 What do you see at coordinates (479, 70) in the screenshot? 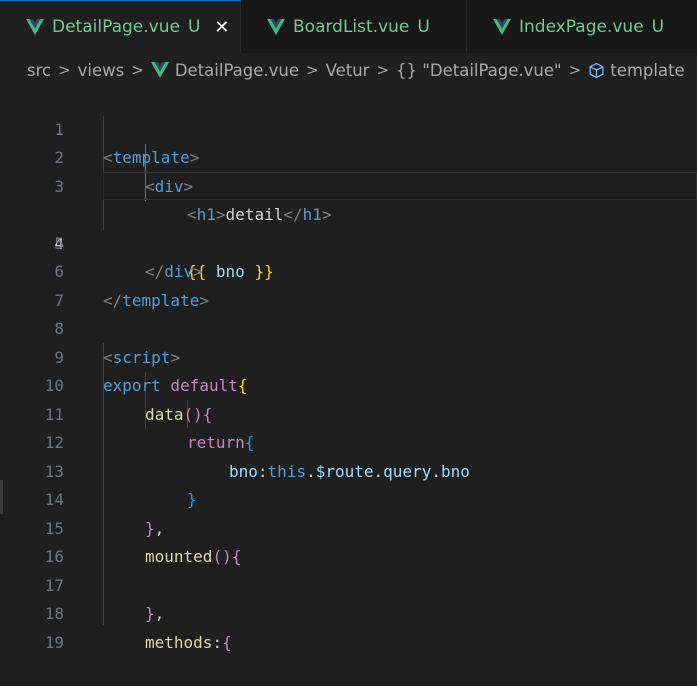
I see `breadcrumb-item-document: {} "DetailPage.vue"` at bounding box center [479, 70].